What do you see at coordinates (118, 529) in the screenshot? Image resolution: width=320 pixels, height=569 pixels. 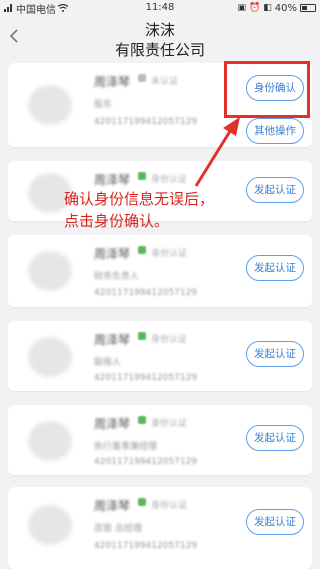 I see `member-role: 高管 总经理` at bounding box center [118, 529].